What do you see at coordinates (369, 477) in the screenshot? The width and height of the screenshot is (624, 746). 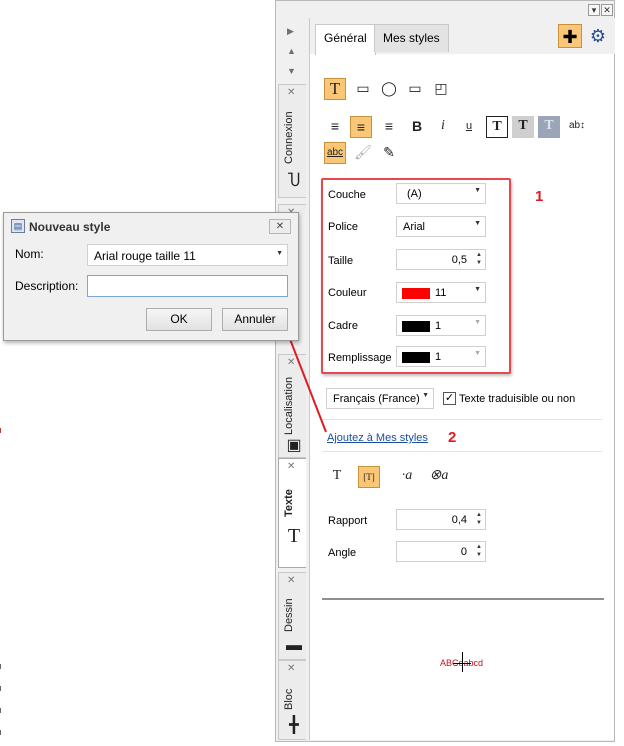 I see `text-in-frame-icon: [T]` at bounding box center [369, 477].